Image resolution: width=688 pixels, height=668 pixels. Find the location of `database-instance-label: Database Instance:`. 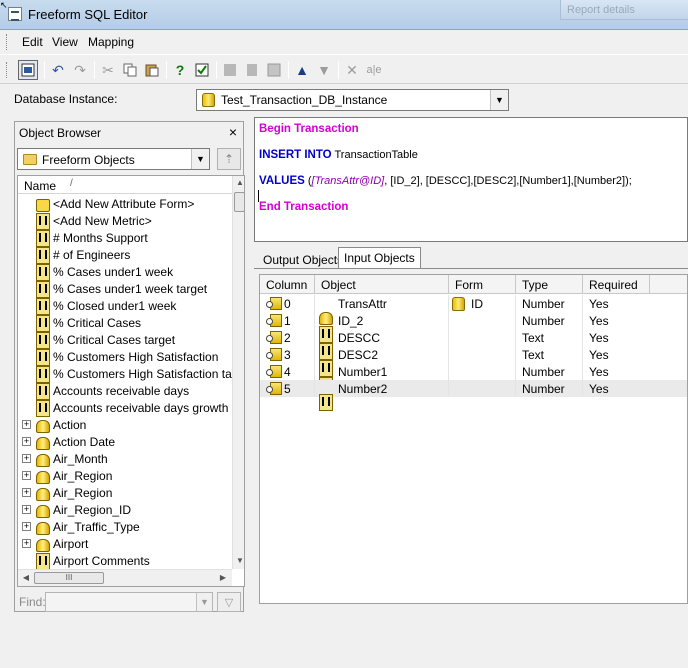

database-instance-label: Database Instance: is located at coordinates (66, 99).